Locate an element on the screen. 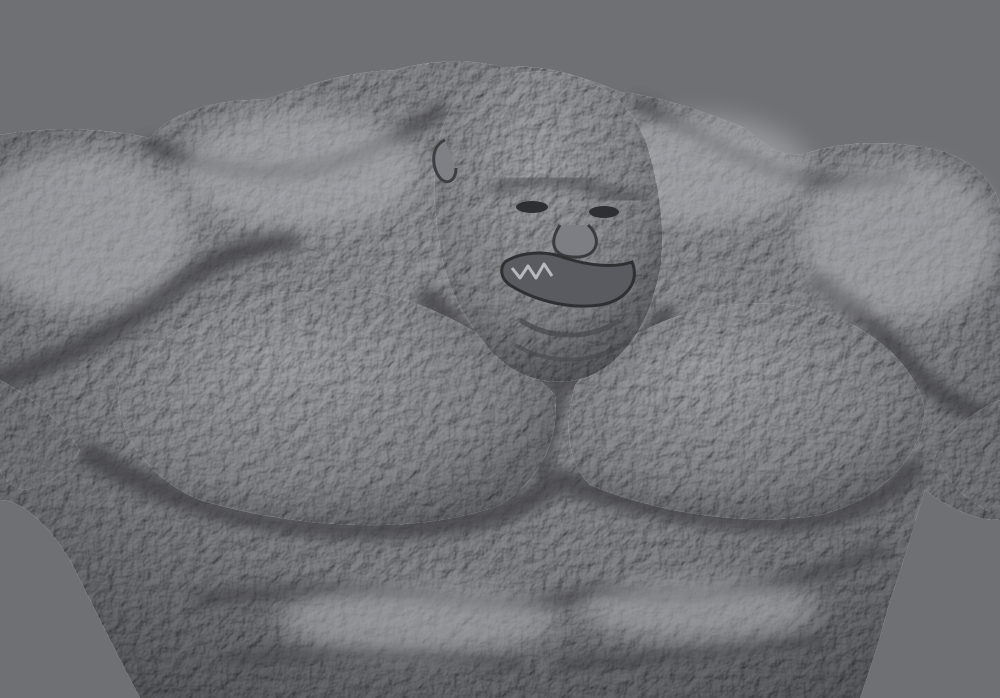 The width and height of the screenshot is (1000, 698). nose is located at coordinates (575, 241).